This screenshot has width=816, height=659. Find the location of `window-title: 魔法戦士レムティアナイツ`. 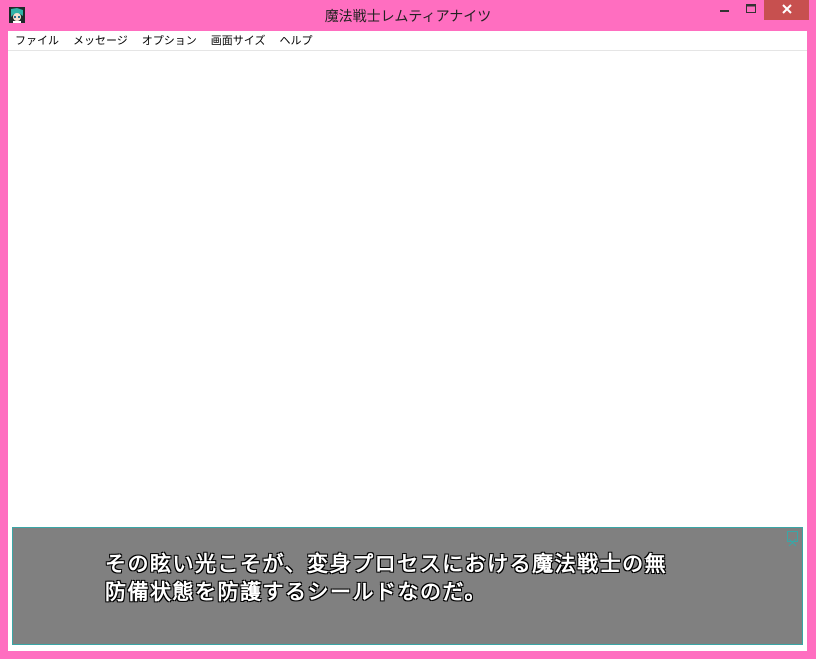

window-title: 魔法戦士レムティアナイツ is located at coordinates (408, 17).